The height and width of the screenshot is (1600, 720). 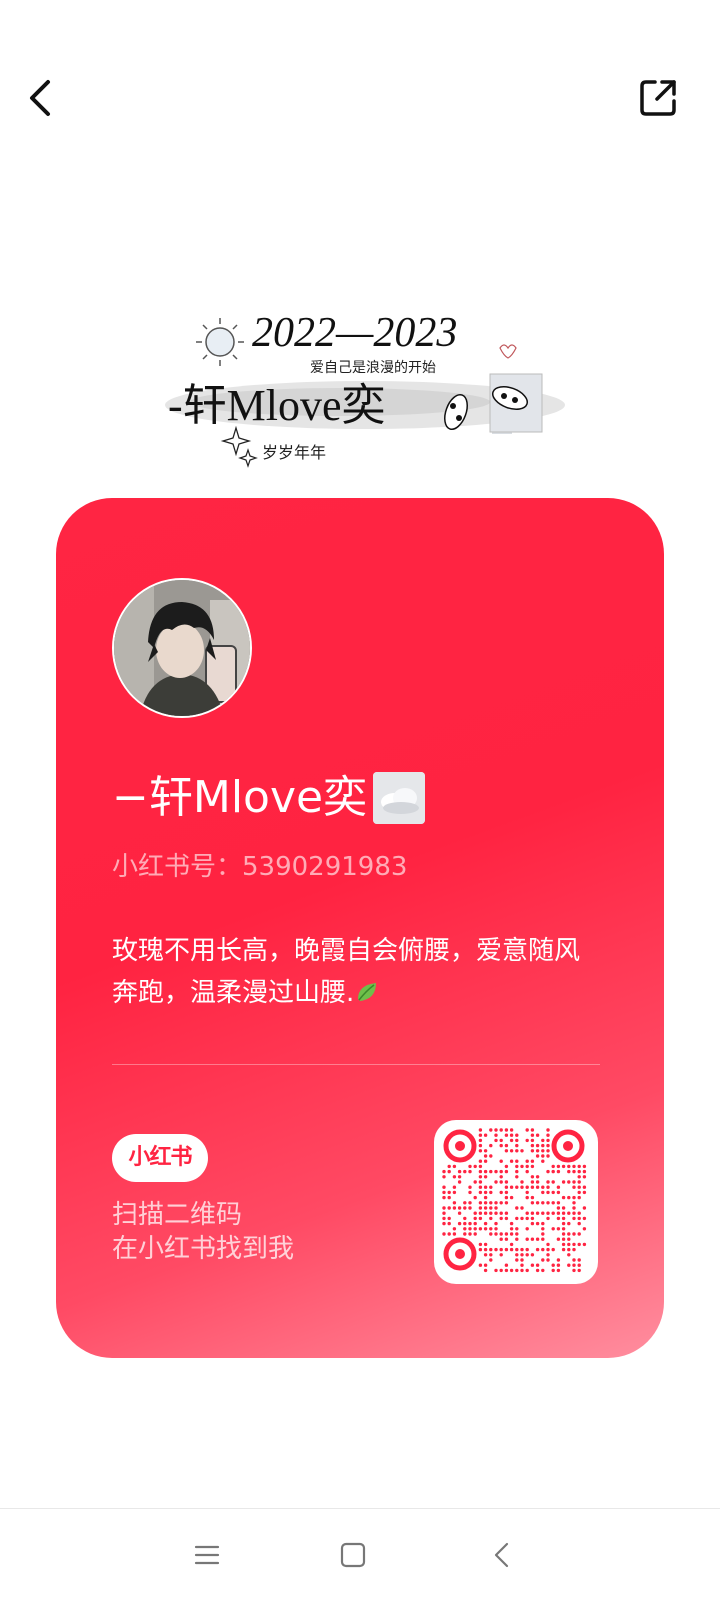 What do you see at coordinates (367, 989) in the screenshot?
I see `leaf-emoji-icon` at bounding box center [367, 989].